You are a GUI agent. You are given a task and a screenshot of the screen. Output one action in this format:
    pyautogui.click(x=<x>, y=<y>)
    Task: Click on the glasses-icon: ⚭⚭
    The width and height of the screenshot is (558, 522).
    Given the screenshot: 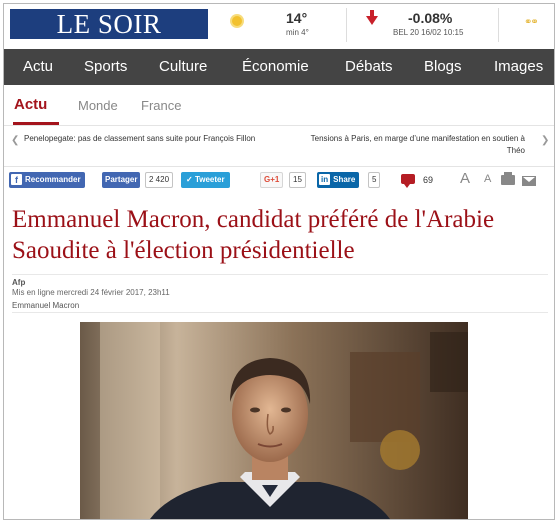 What is the action you would take?
    pyautogui.click(x=531, y=22)
    